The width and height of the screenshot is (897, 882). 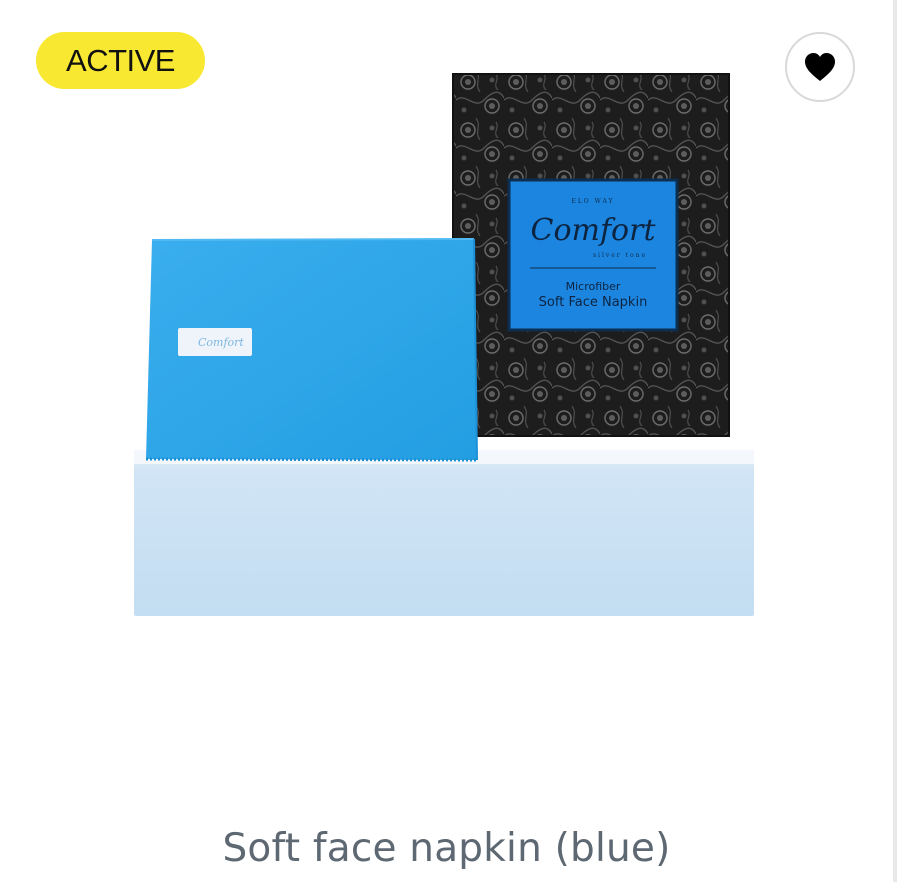 What do you see at coordinates (620, 255) in the screenshot?
I see `svg-text: silver tone` at bounding box center [620, 255].